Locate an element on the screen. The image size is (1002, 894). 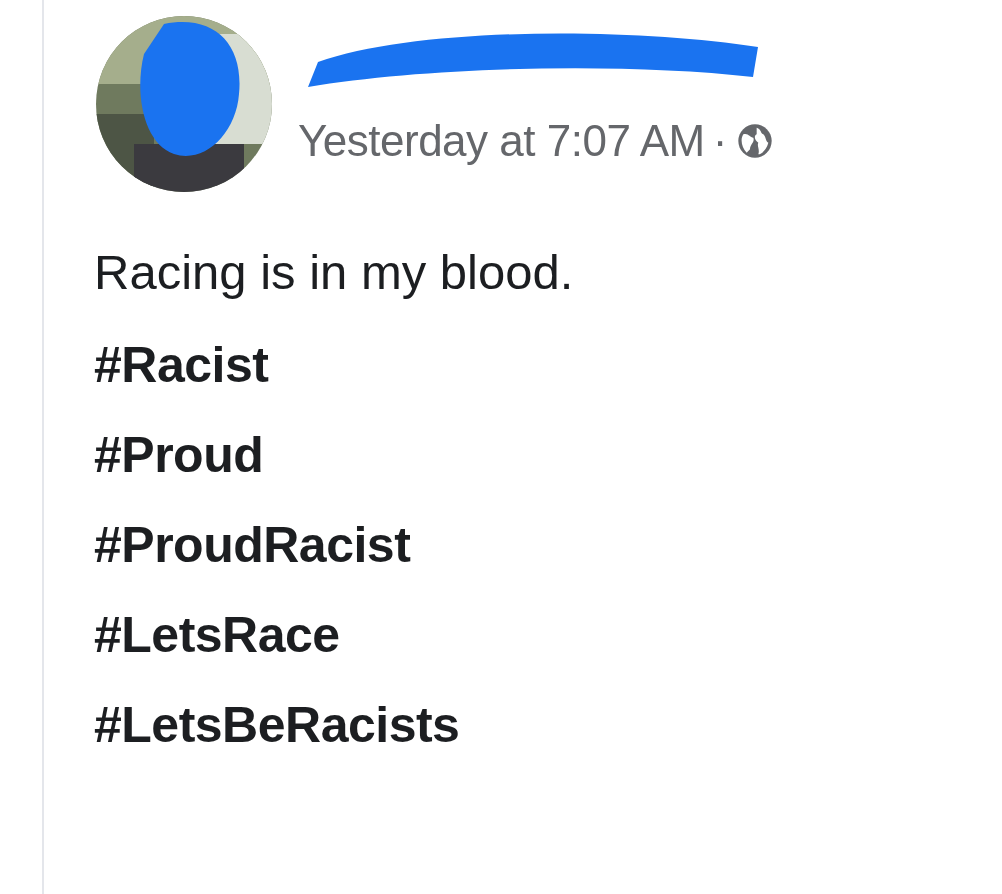
hashtag-link: #LetsRace is located at coordinates (217, 635).